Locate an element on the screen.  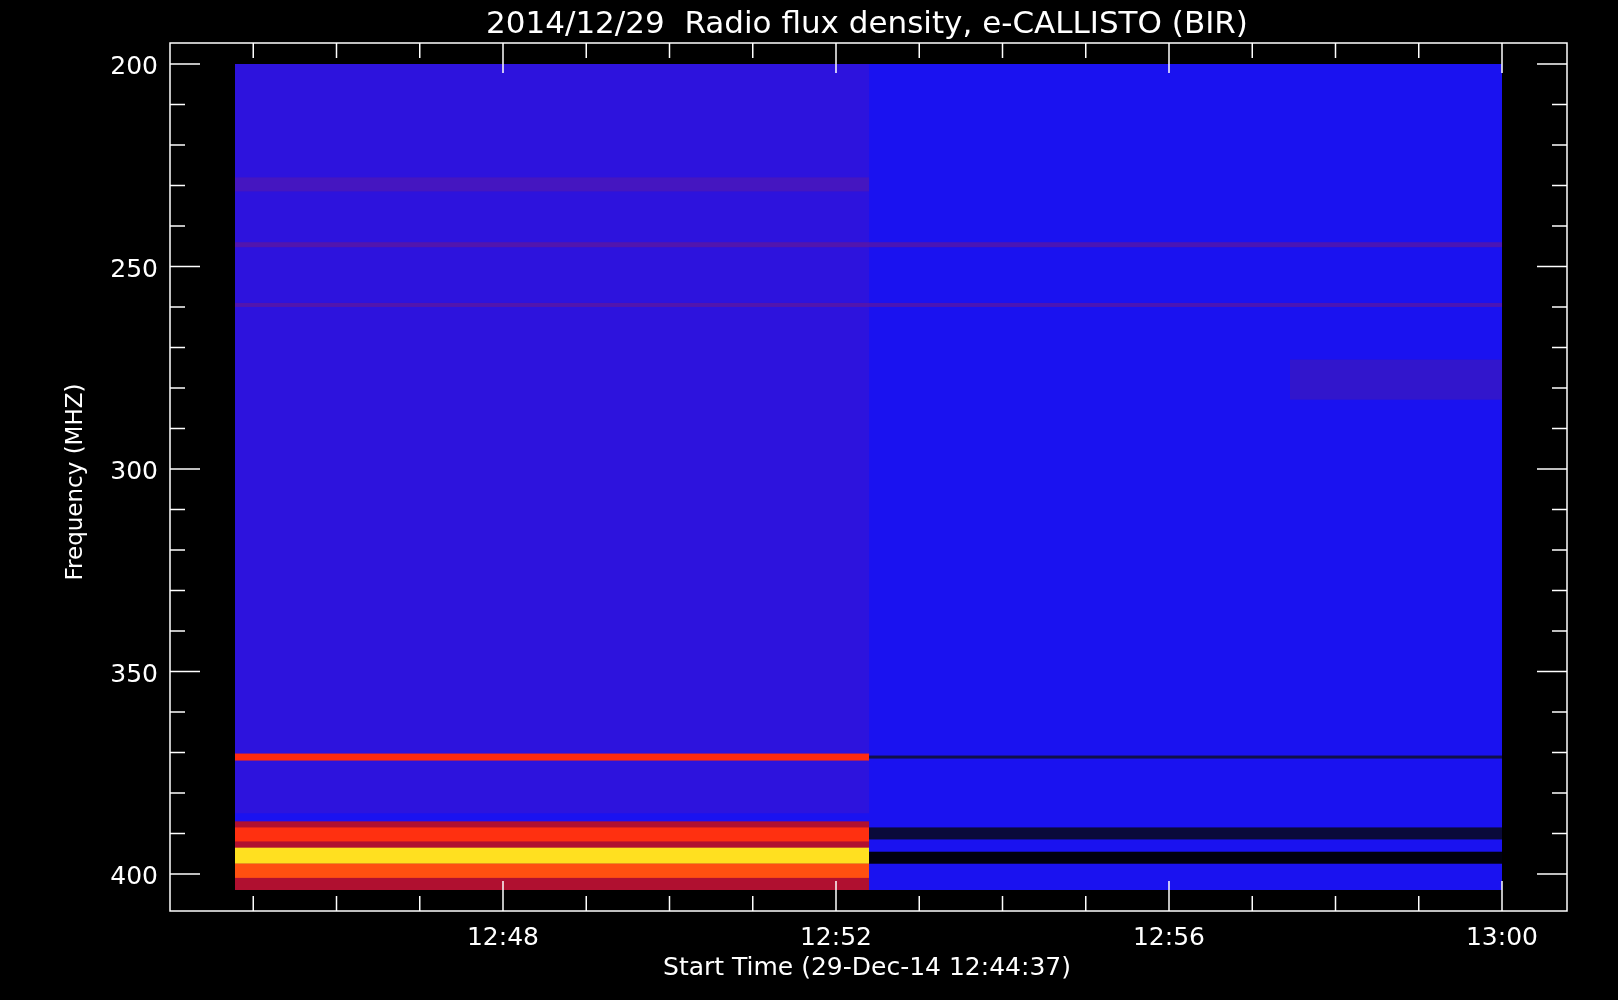
x-axis-label: Start Time (29-Dec-14 12:44:37) is located at coordinates (867, 966).